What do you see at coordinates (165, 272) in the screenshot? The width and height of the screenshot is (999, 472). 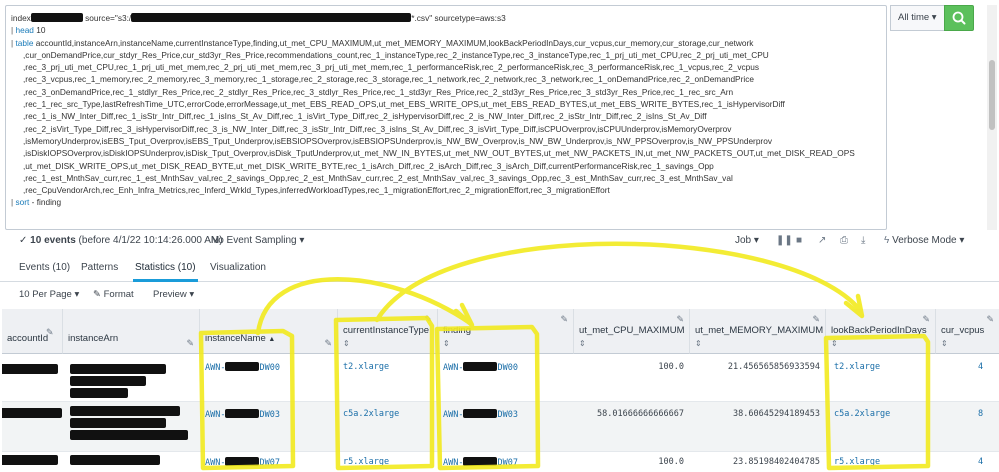 I see `tab-statistics: Statistics (10)` at bounding box center [165, 272].